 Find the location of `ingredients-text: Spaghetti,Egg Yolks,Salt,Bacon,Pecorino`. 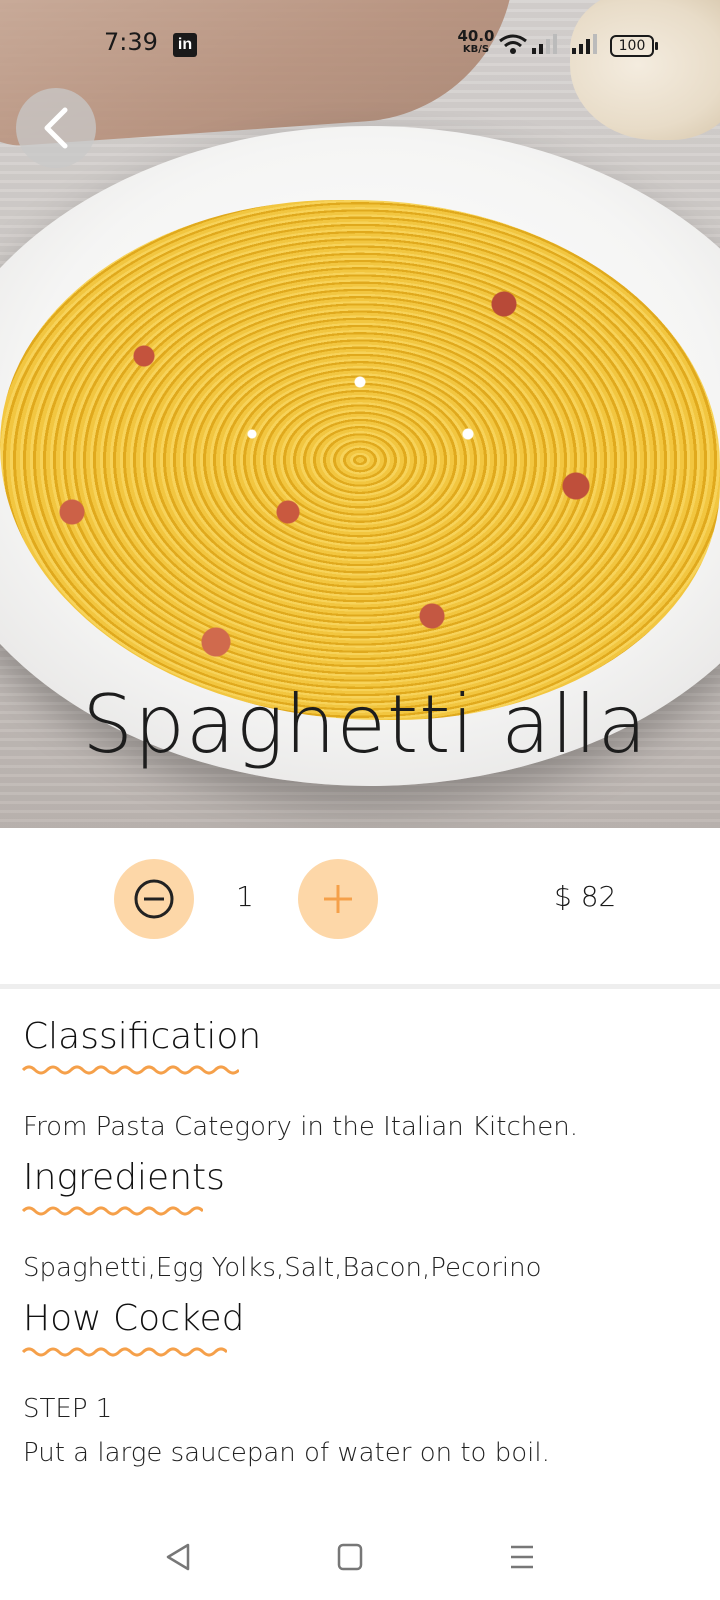

ingredients-text: Spaghetti,Egg Yolks,Salt,Bacon,Pecorino is located at coordinates (282, 1268).